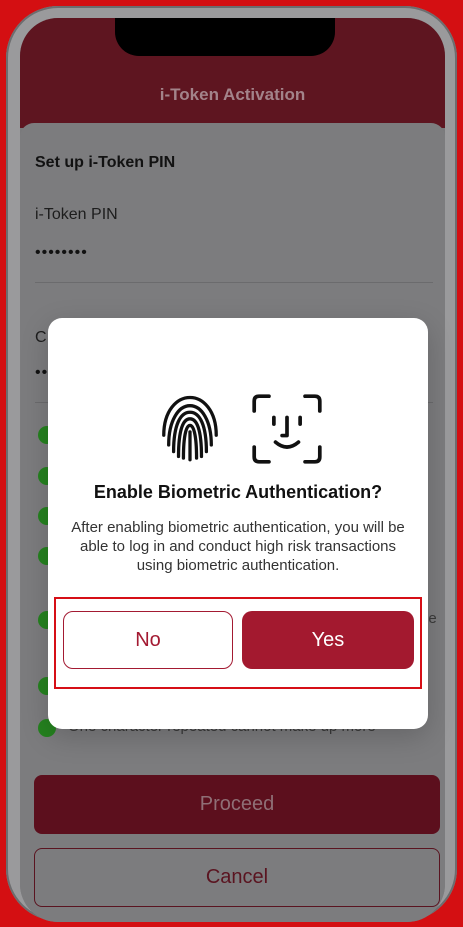 The image size is (463, 927). Describe the element at coordinates (287, 429) in the screenshot. I see `face-id-icon` at that location.